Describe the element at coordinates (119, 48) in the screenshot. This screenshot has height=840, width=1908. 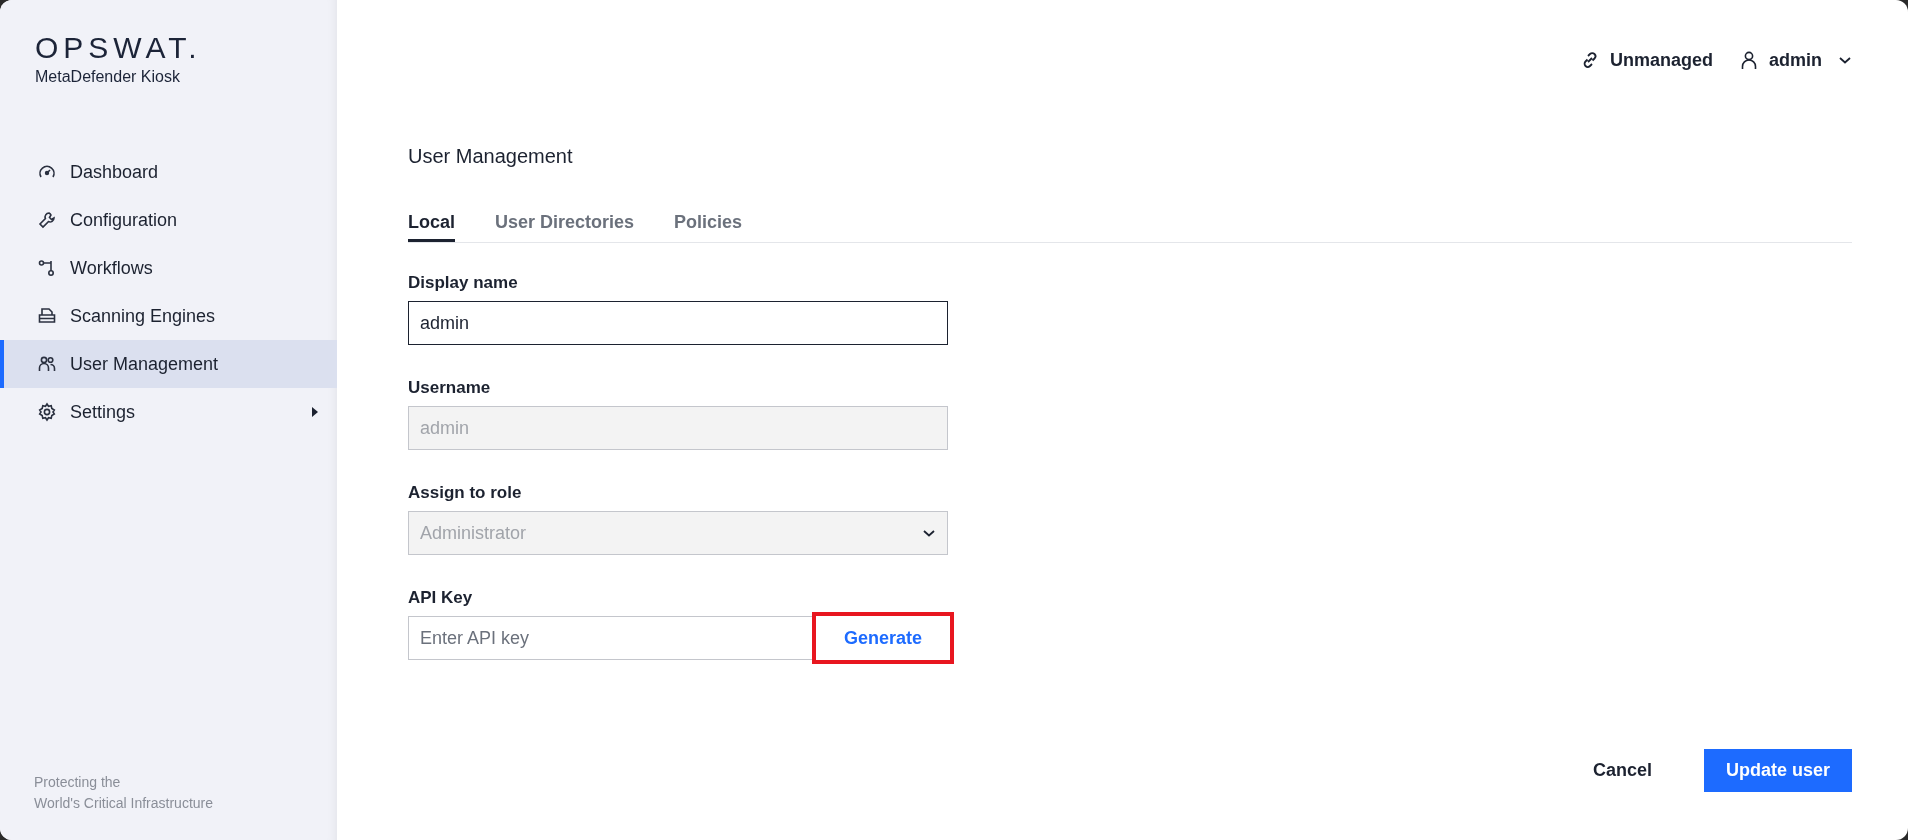
I see `opswat-logo: OPSWAT.` at that location.